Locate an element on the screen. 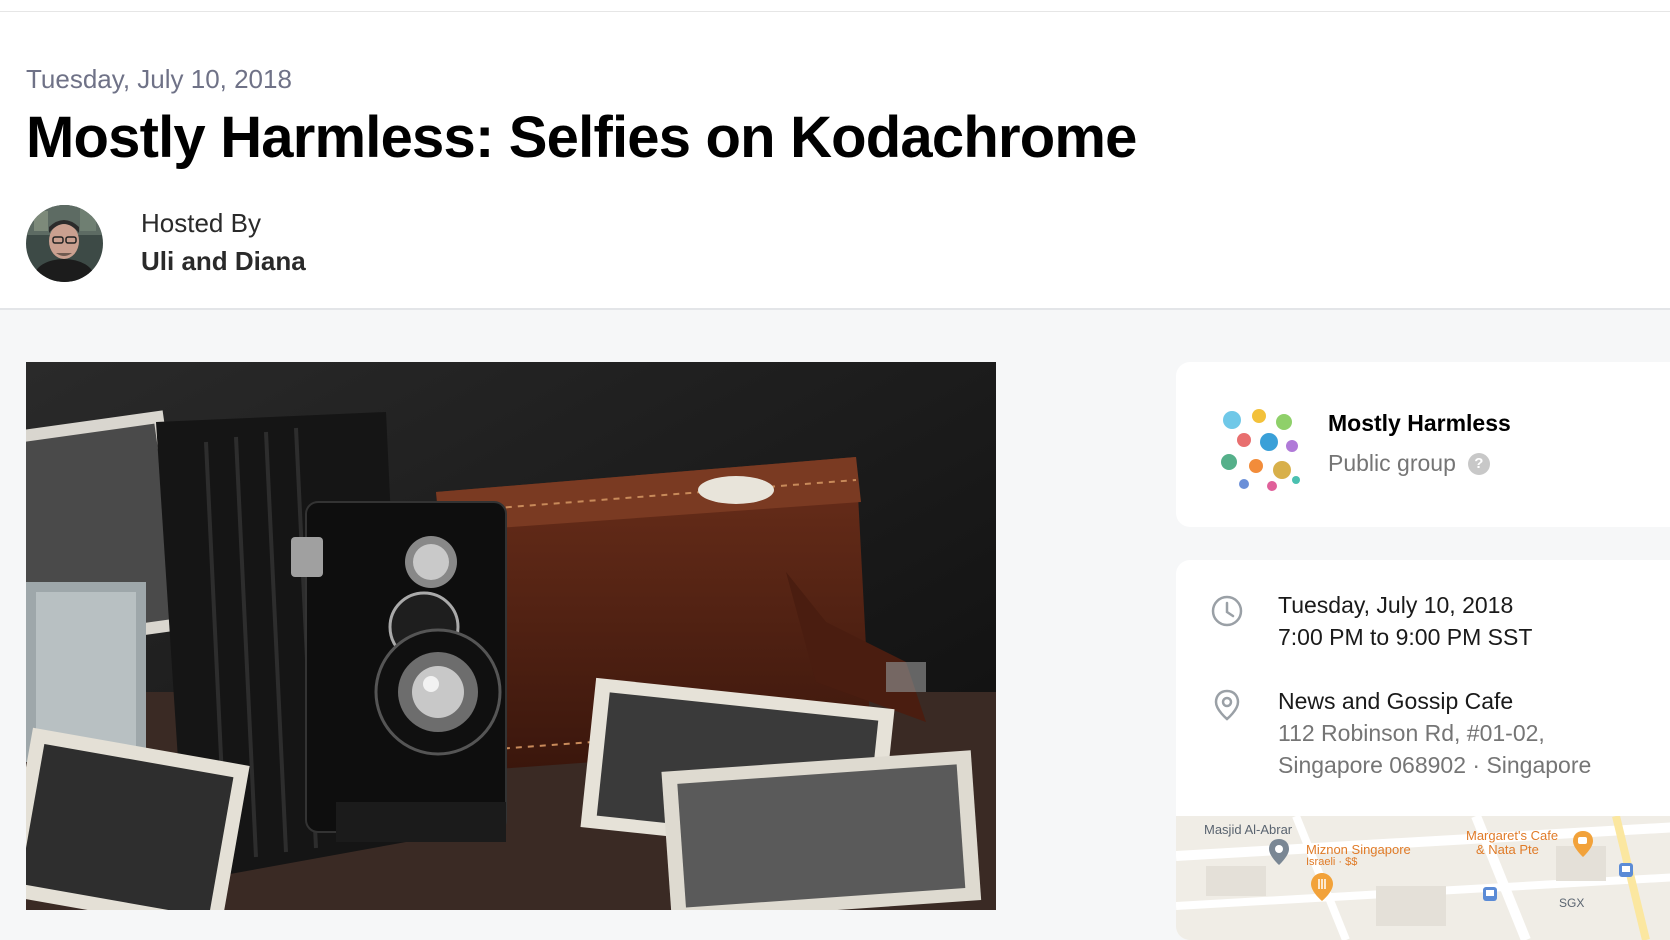  top-strip is located at coordinates (835, 6).